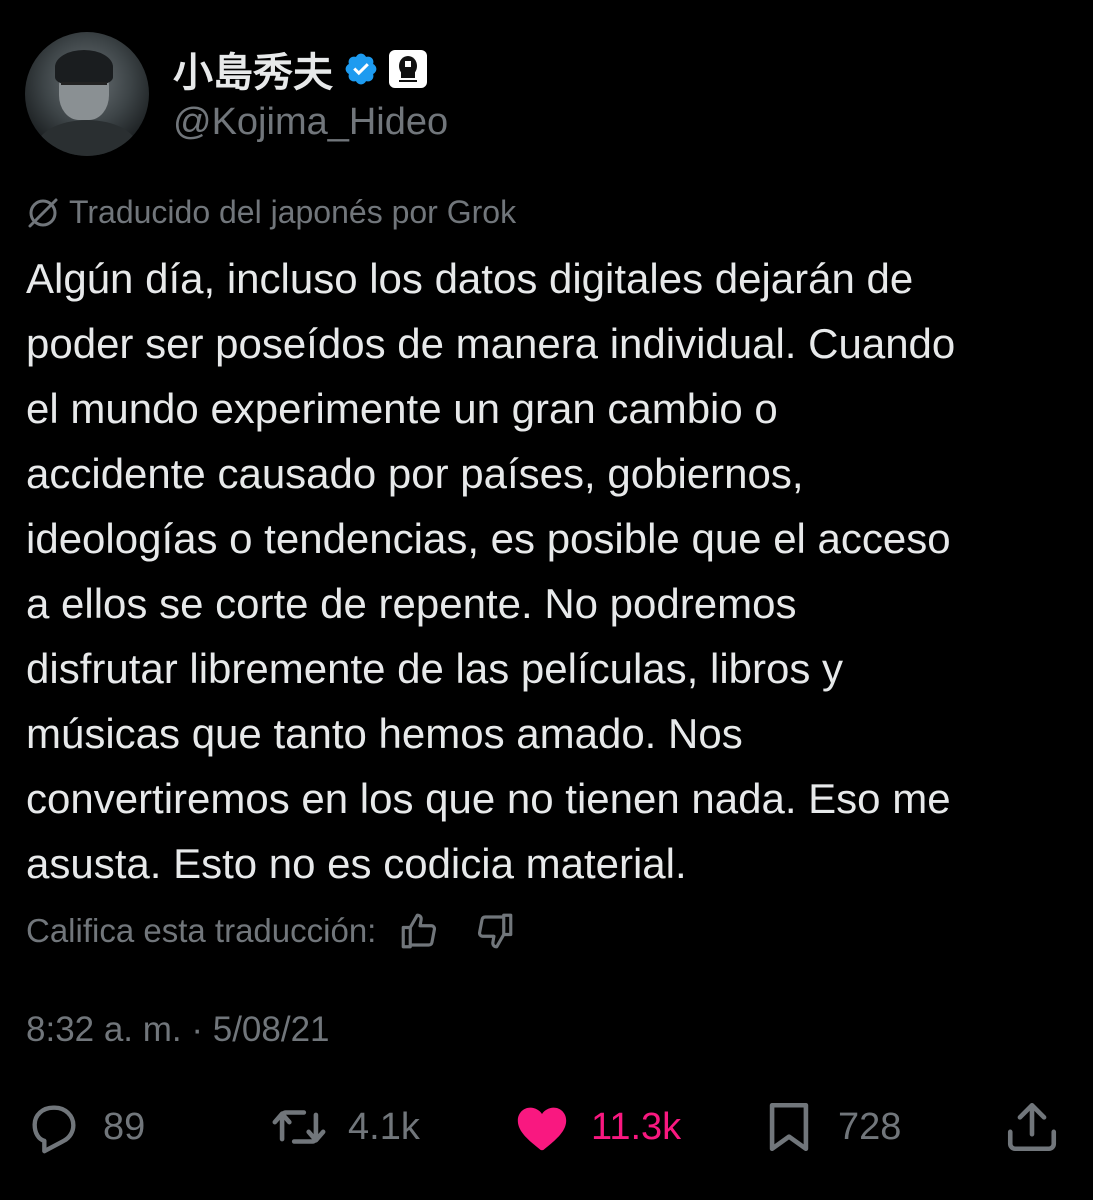 This screenshot has height=1200, width=1093. I want to click on bookmark-button: 728, so click(830, 1127).